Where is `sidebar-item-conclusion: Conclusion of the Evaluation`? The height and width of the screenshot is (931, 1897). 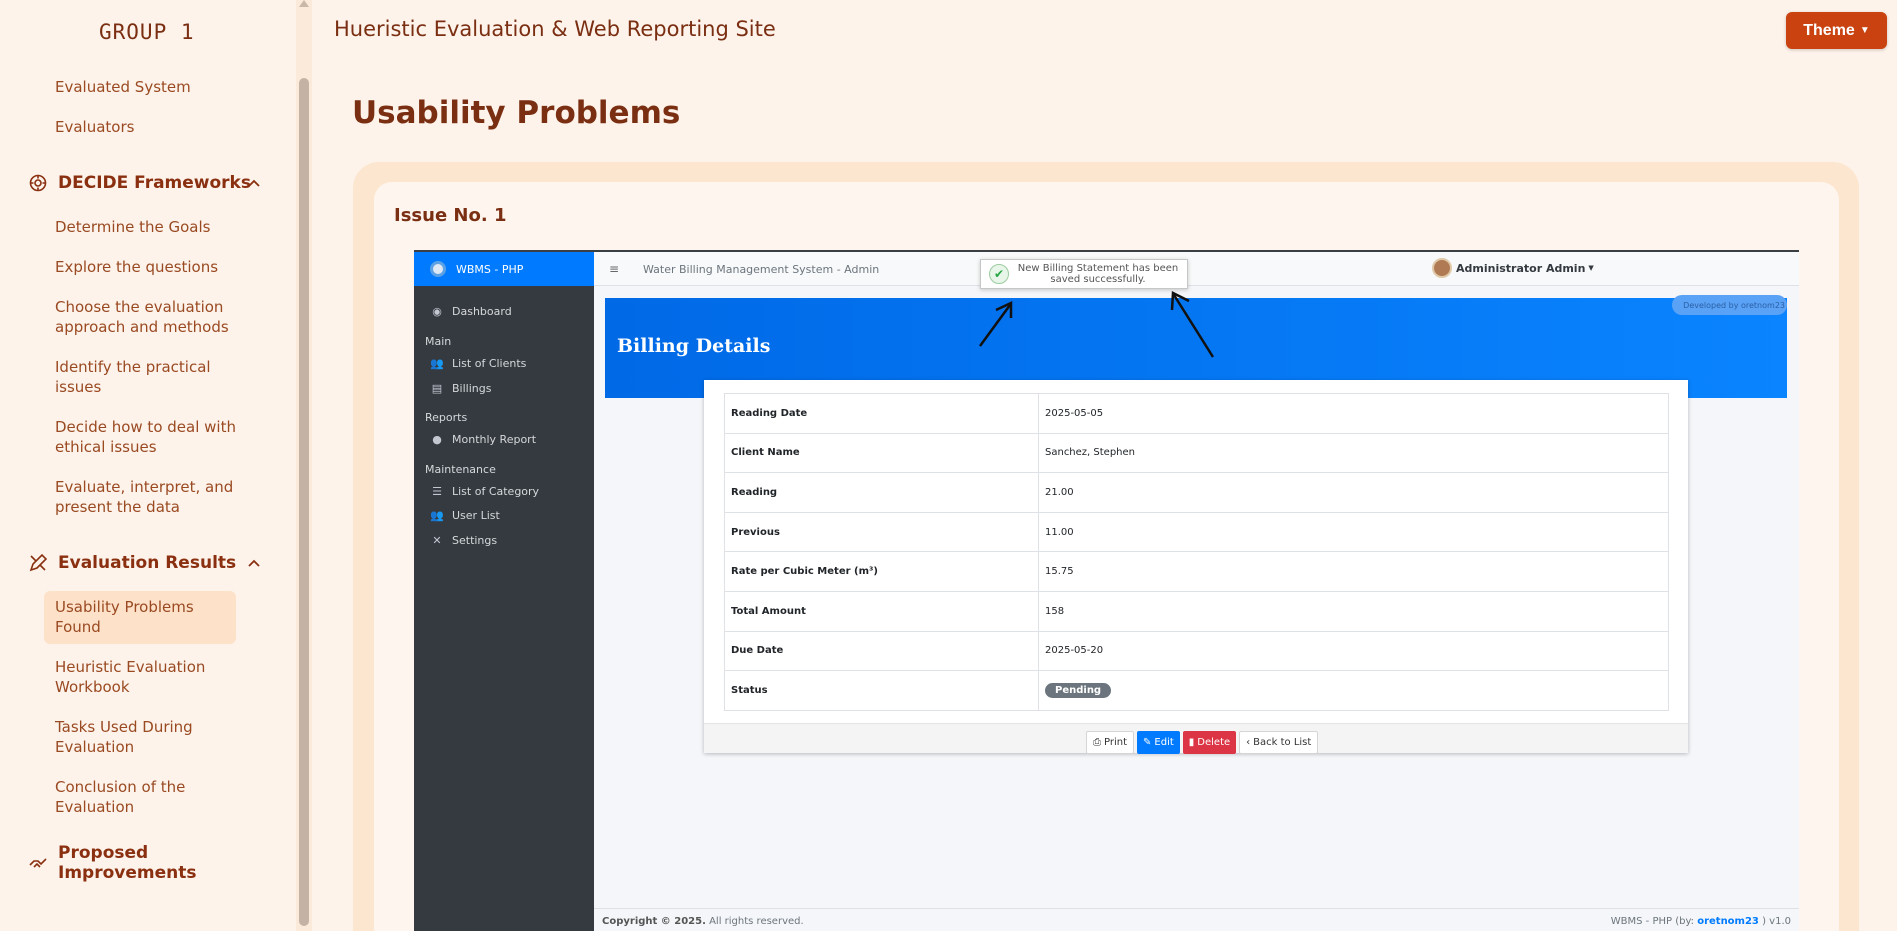 sidebar-item-conclusion: Conclusion of the Evaluation is located at coordinates (147, 797).